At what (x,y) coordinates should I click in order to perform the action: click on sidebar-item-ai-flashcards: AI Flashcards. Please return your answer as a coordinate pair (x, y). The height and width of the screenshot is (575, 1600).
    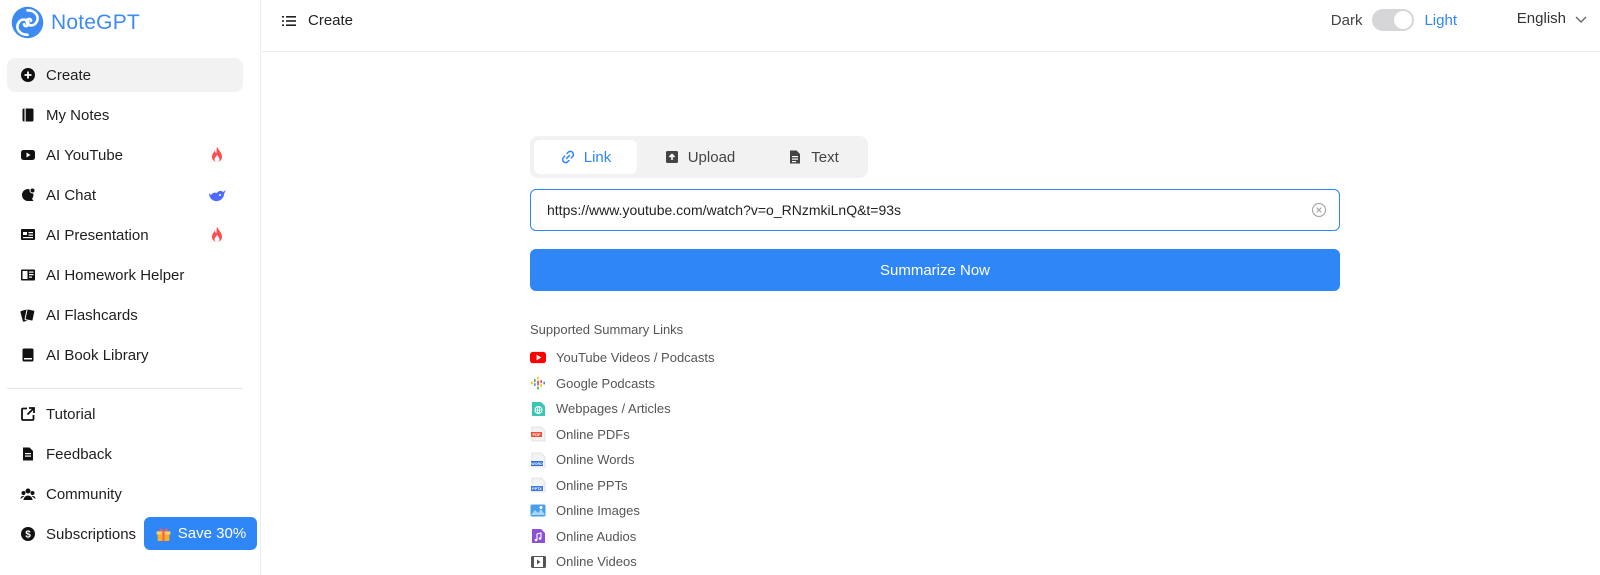
    Looking at the image, I should click on (125, 315).